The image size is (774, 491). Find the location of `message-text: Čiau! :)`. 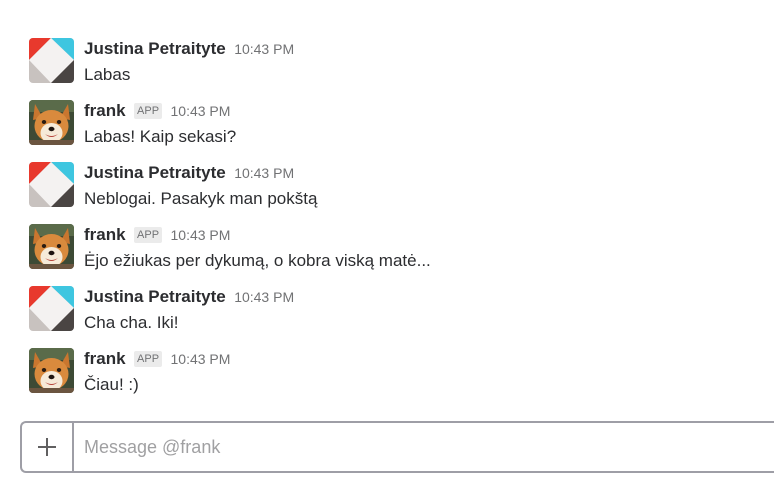

message-text: Čiau! :) is located at coordinates (111, 384).